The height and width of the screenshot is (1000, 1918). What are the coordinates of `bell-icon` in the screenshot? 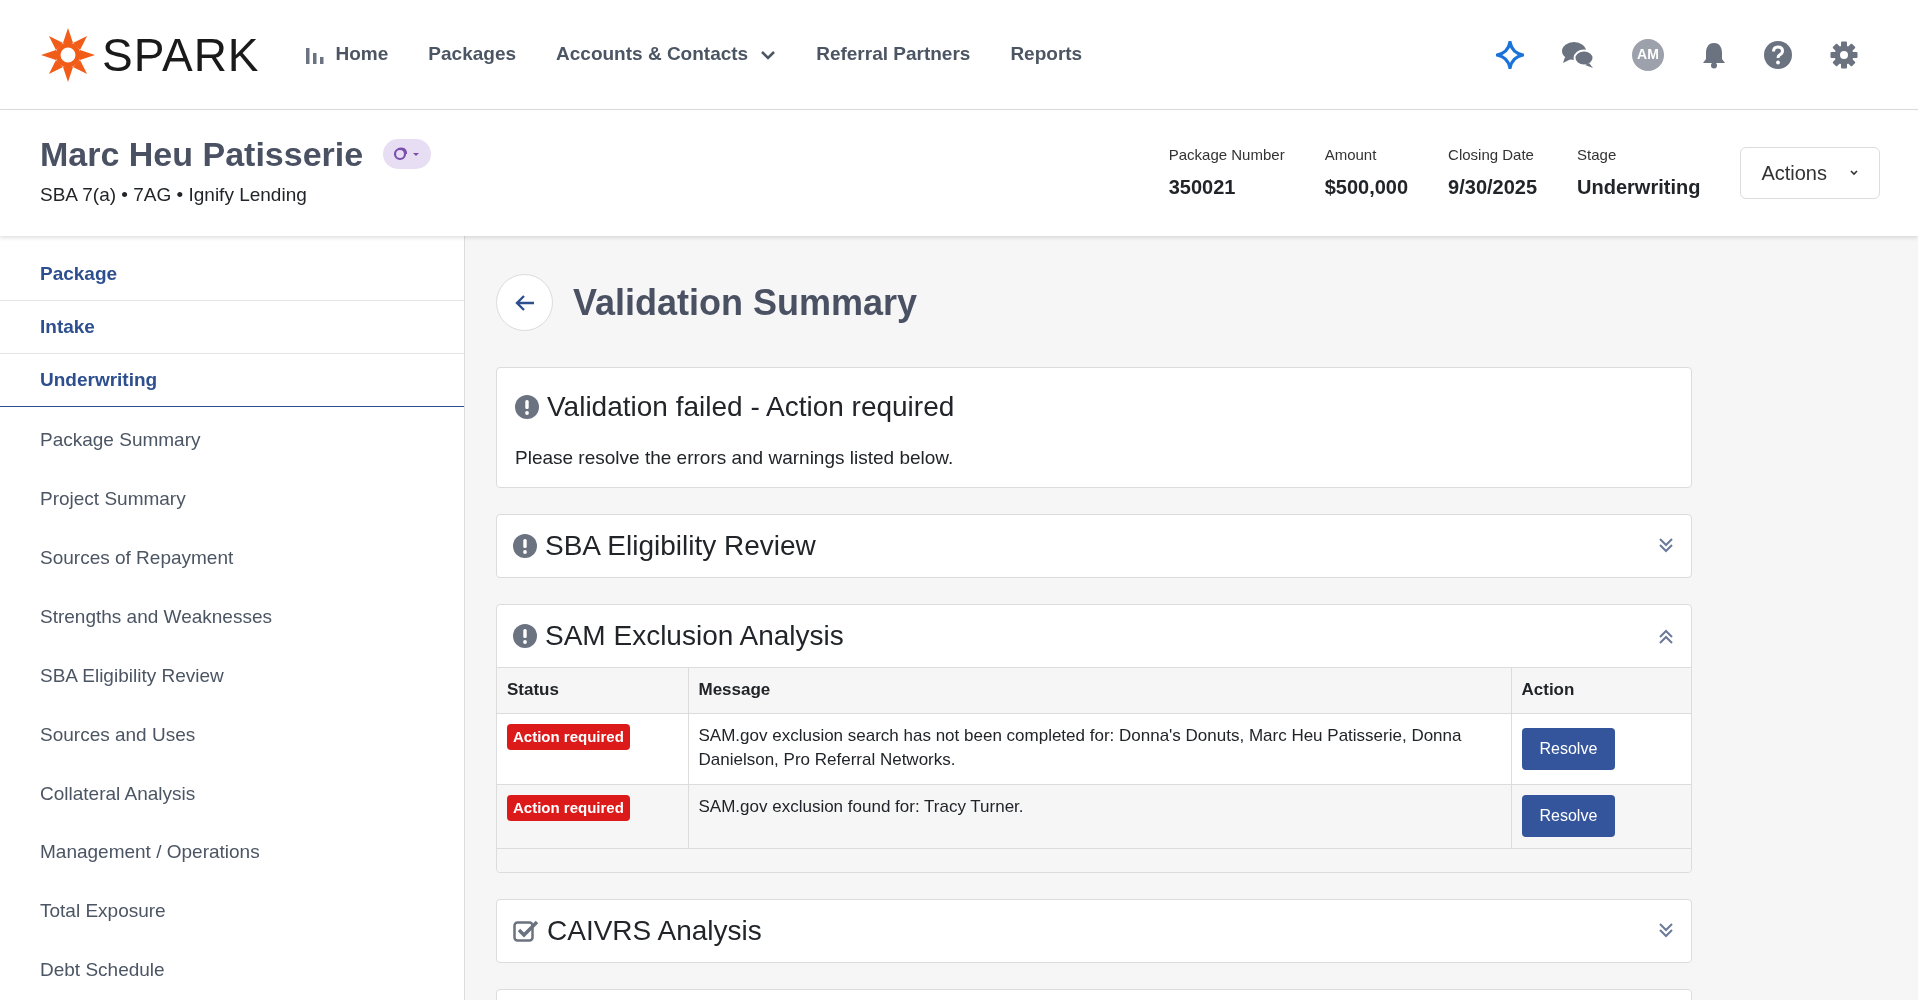 It's located at (1714, 54).